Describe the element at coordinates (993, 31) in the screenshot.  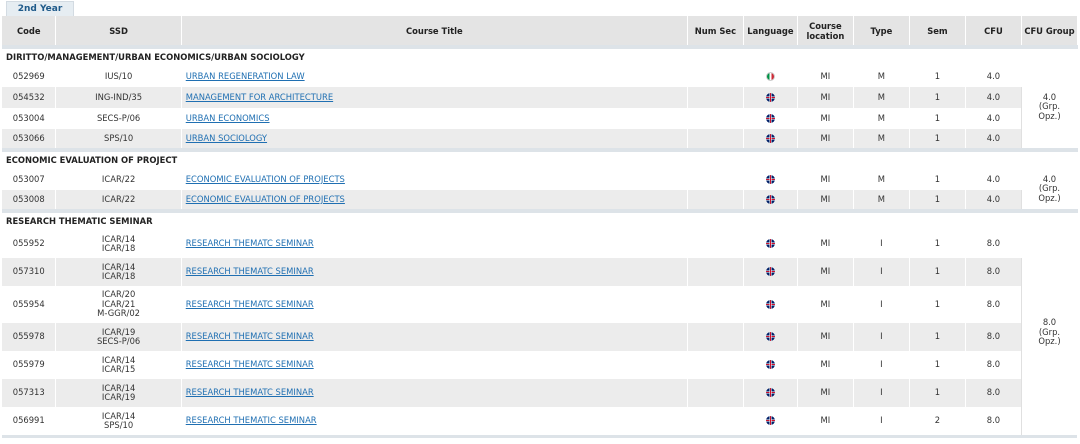
I see `header-cfu: CFU` at that location.